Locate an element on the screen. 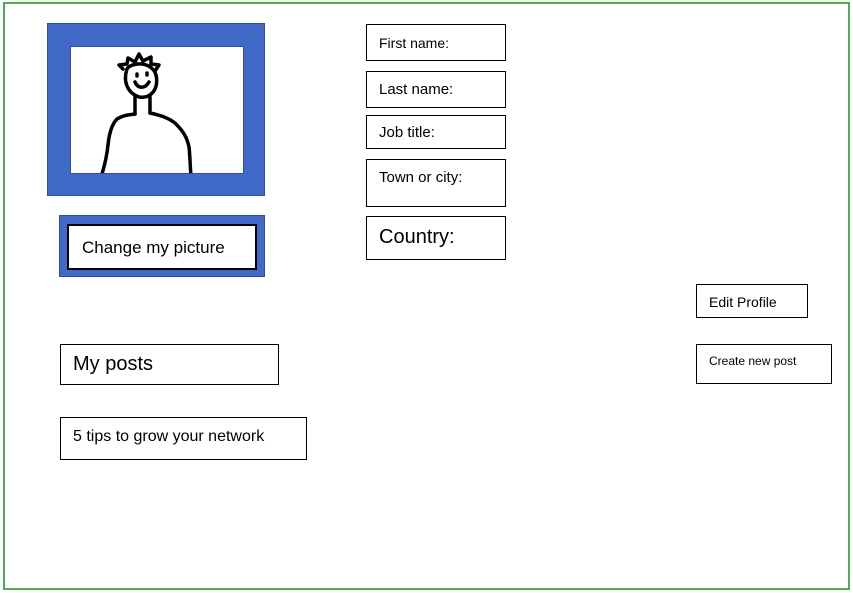 The height and width of the screenshot is (593, 853). create-new-post-button: Create new post is located at coordinates (764, 364).